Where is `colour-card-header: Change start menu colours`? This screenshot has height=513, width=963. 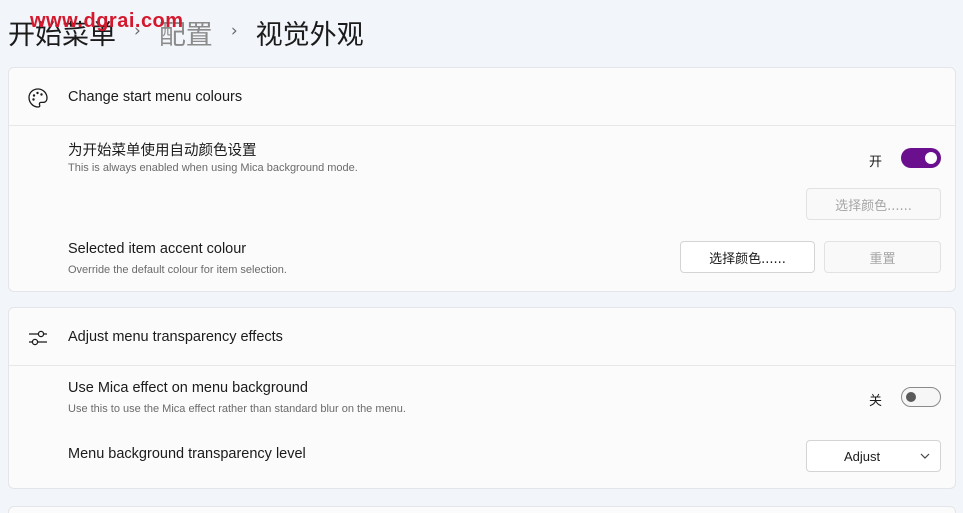 colour-card-header: Change start menu colours is located at coordinates (482, 97).